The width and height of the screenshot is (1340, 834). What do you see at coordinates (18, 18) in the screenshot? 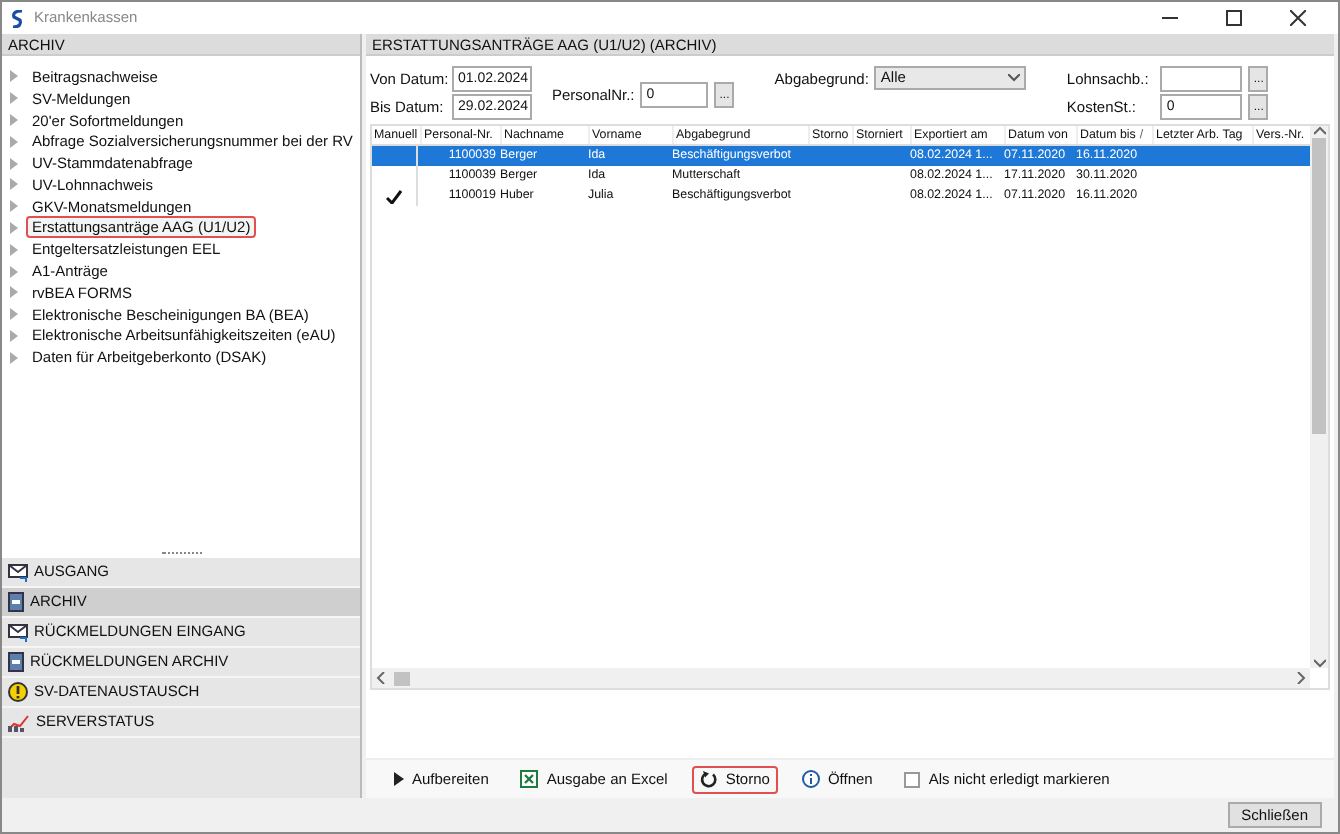
I see `app-logo-icon` at bounding box center [18, 18].